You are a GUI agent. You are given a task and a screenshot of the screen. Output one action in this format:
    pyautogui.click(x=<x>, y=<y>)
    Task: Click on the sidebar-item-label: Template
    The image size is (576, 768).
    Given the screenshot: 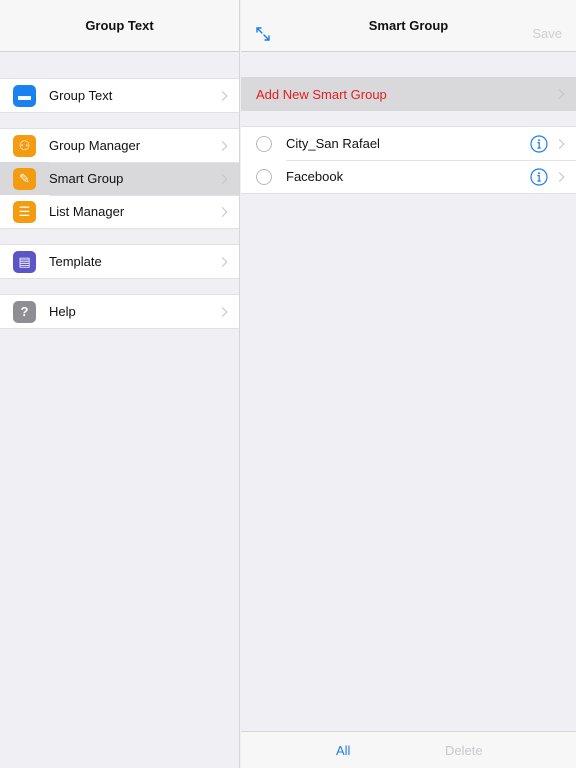 What is the action you would take?
    pyautogui.click(x=75, y=261)
    